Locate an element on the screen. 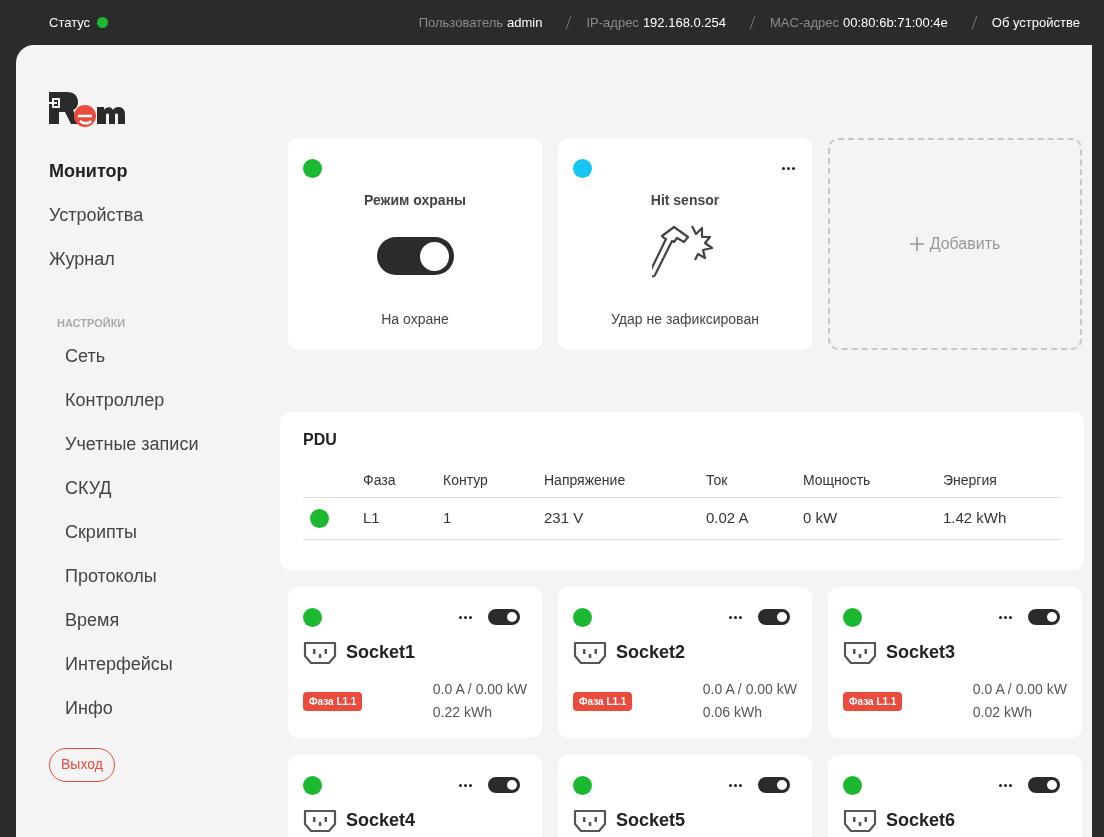  about-device-link: Об устройстве is located at coordinates (1035, 22).